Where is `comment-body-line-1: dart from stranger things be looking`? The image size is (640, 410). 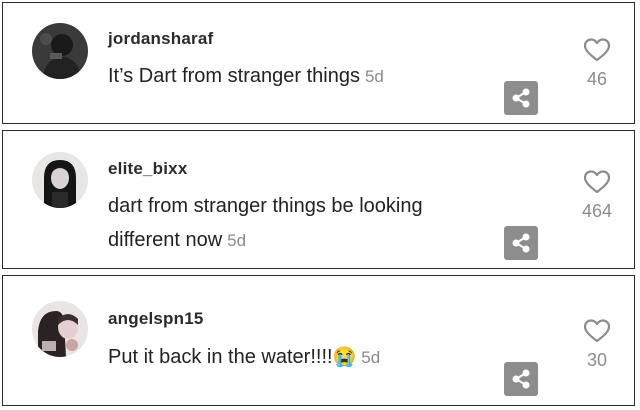 comment-body-line-1: dart from stranger things be looking is located at coordinates (265, 206).